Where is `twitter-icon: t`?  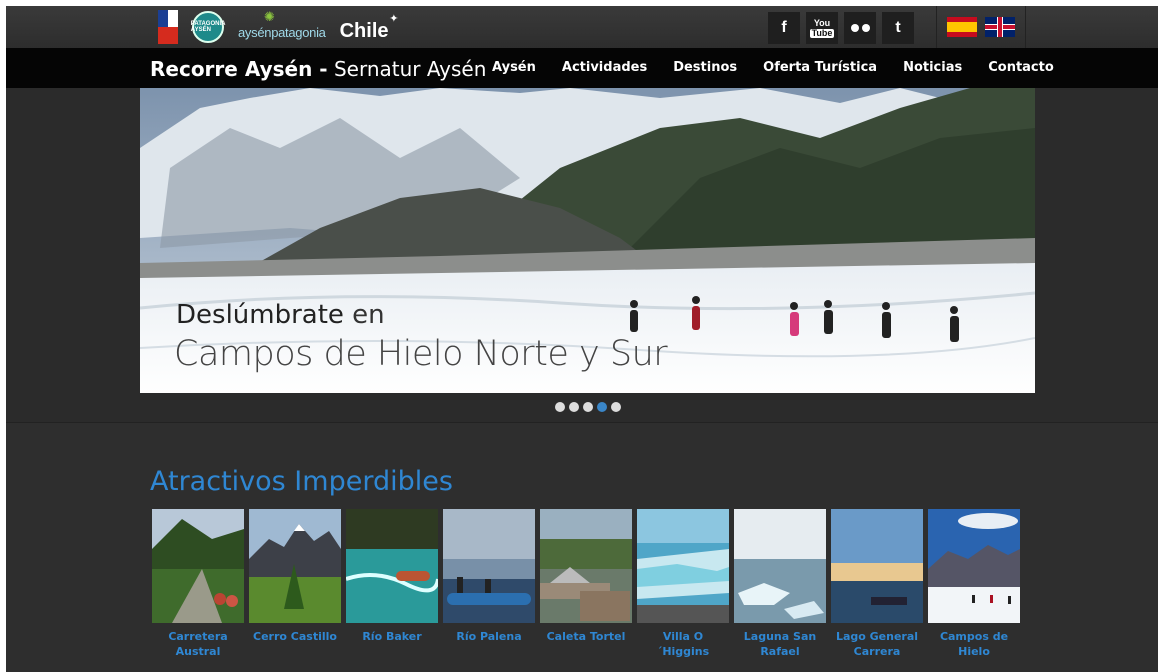
twitter-icon: t is located at coordinates (898, 28).